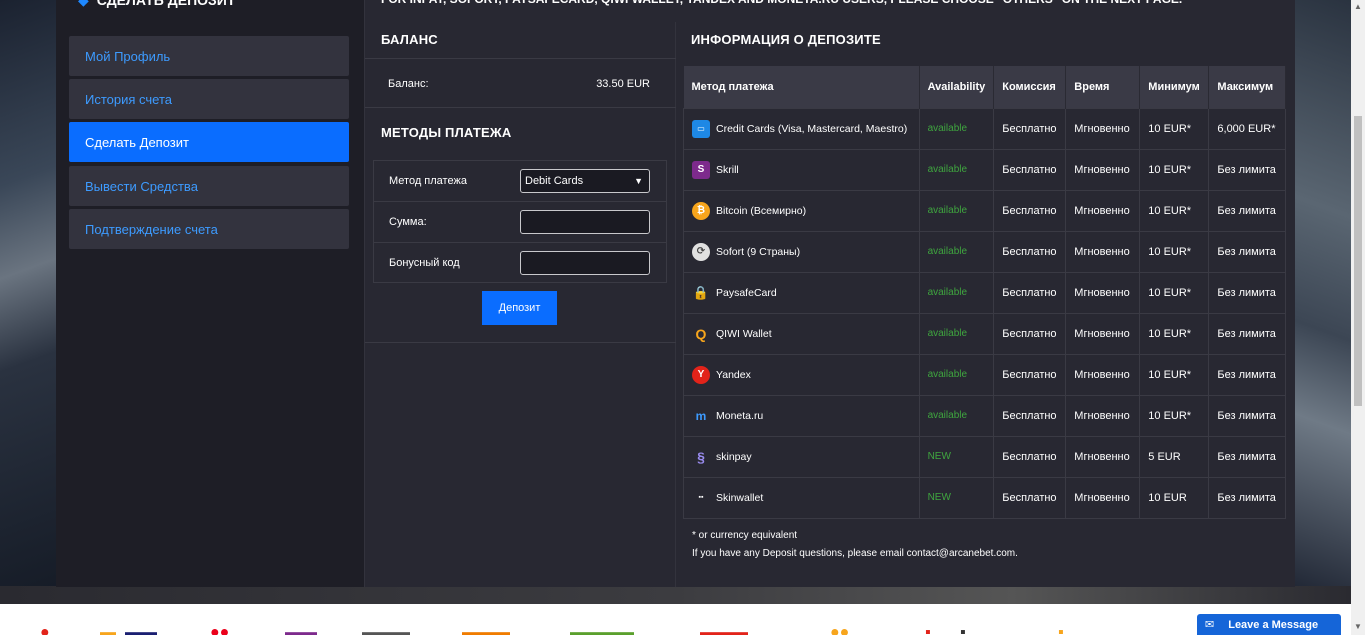  Describe the element at coordinates (1103, 87) in the screenshot. I see `column-header: Время` at that location.